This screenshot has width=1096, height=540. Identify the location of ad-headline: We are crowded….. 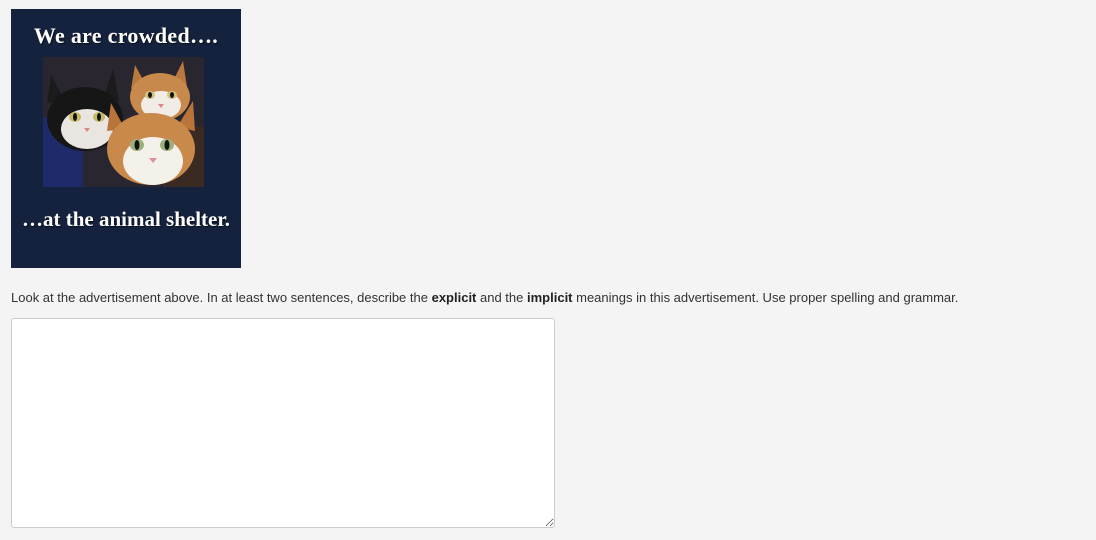
(126, 35).